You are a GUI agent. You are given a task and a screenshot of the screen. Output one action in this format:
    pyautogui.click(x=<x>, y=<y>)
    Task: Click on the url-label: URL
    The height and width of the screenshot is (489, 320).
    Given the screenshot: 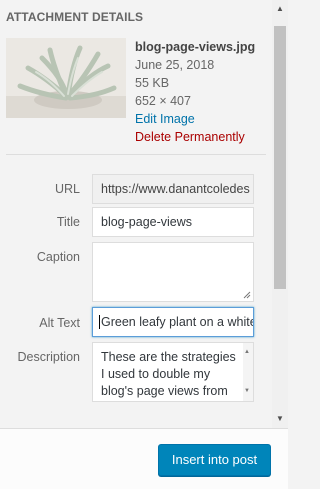 What is the action you would take?
    pyautogui.click(x=67, y=189)
    